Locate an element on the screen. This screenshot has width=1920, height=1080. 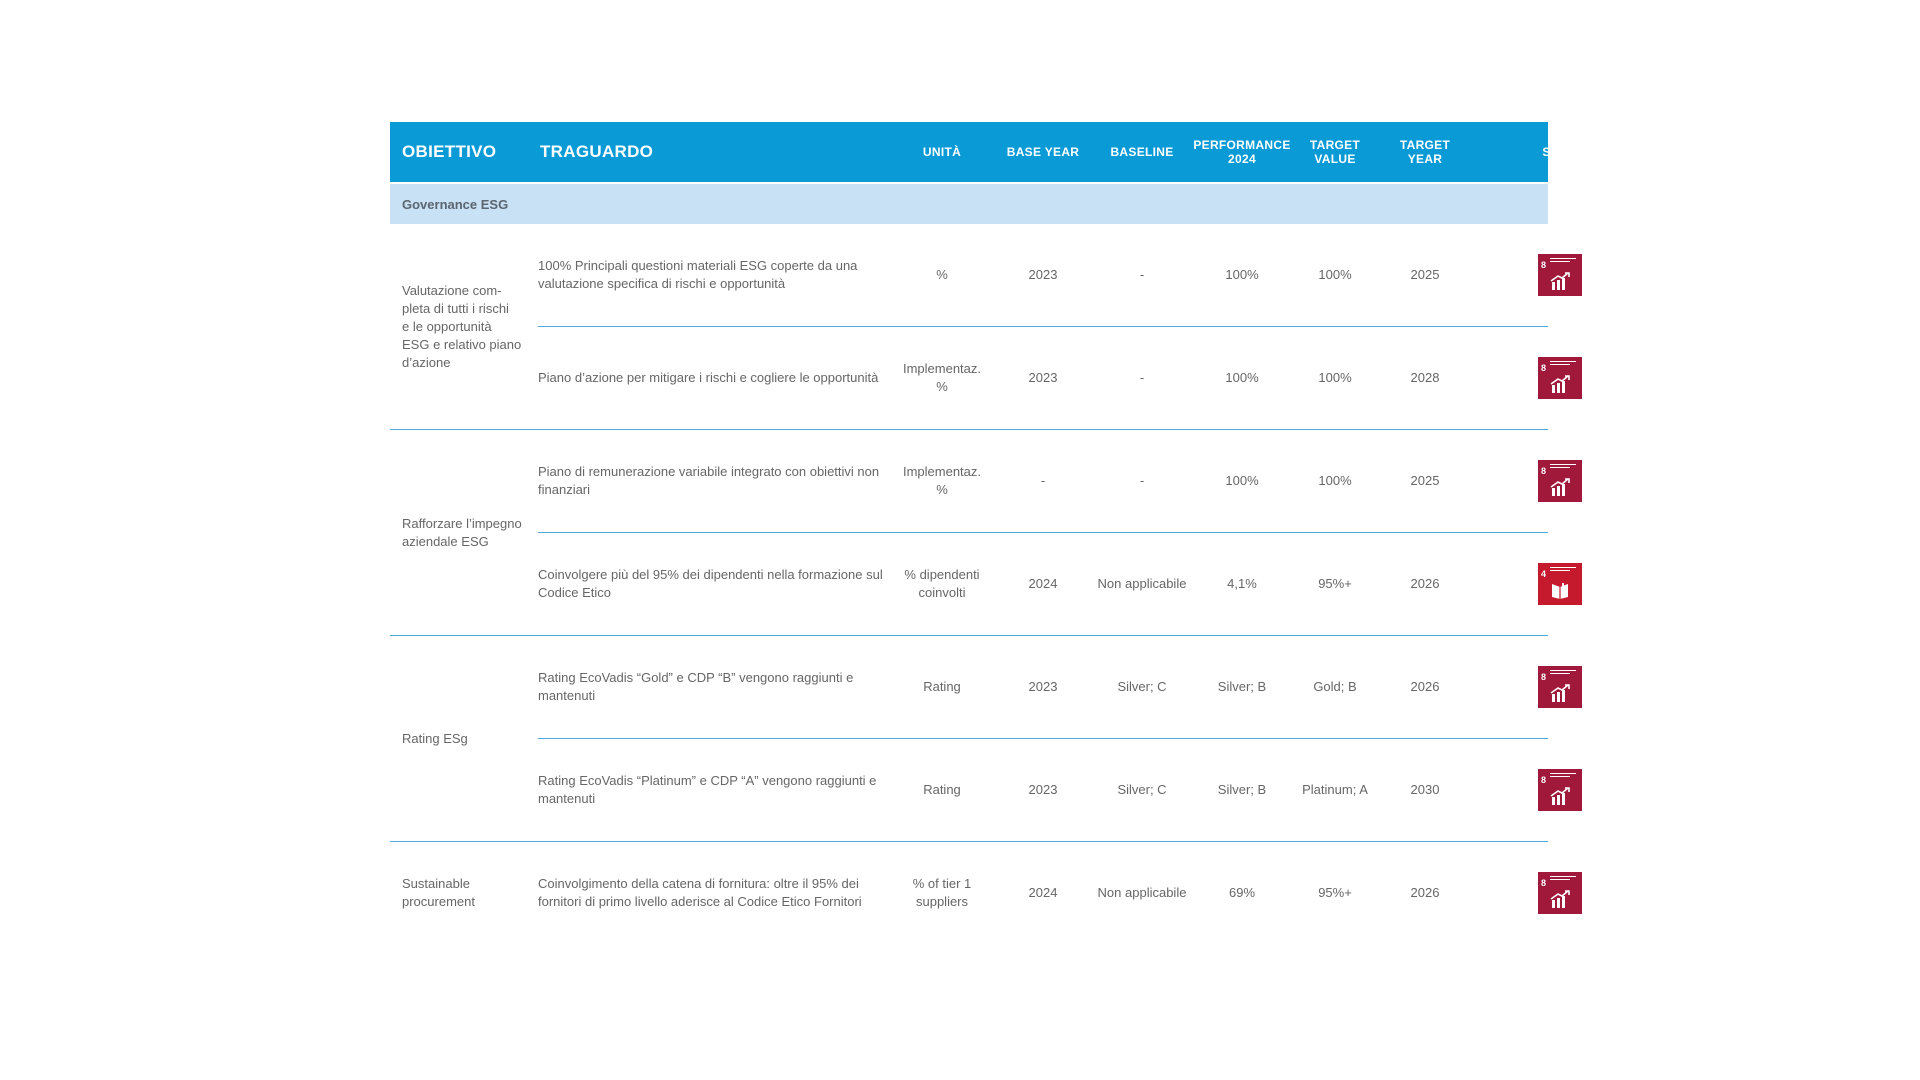
header-unita: UNITÀ is located at coordinates (942, 152).